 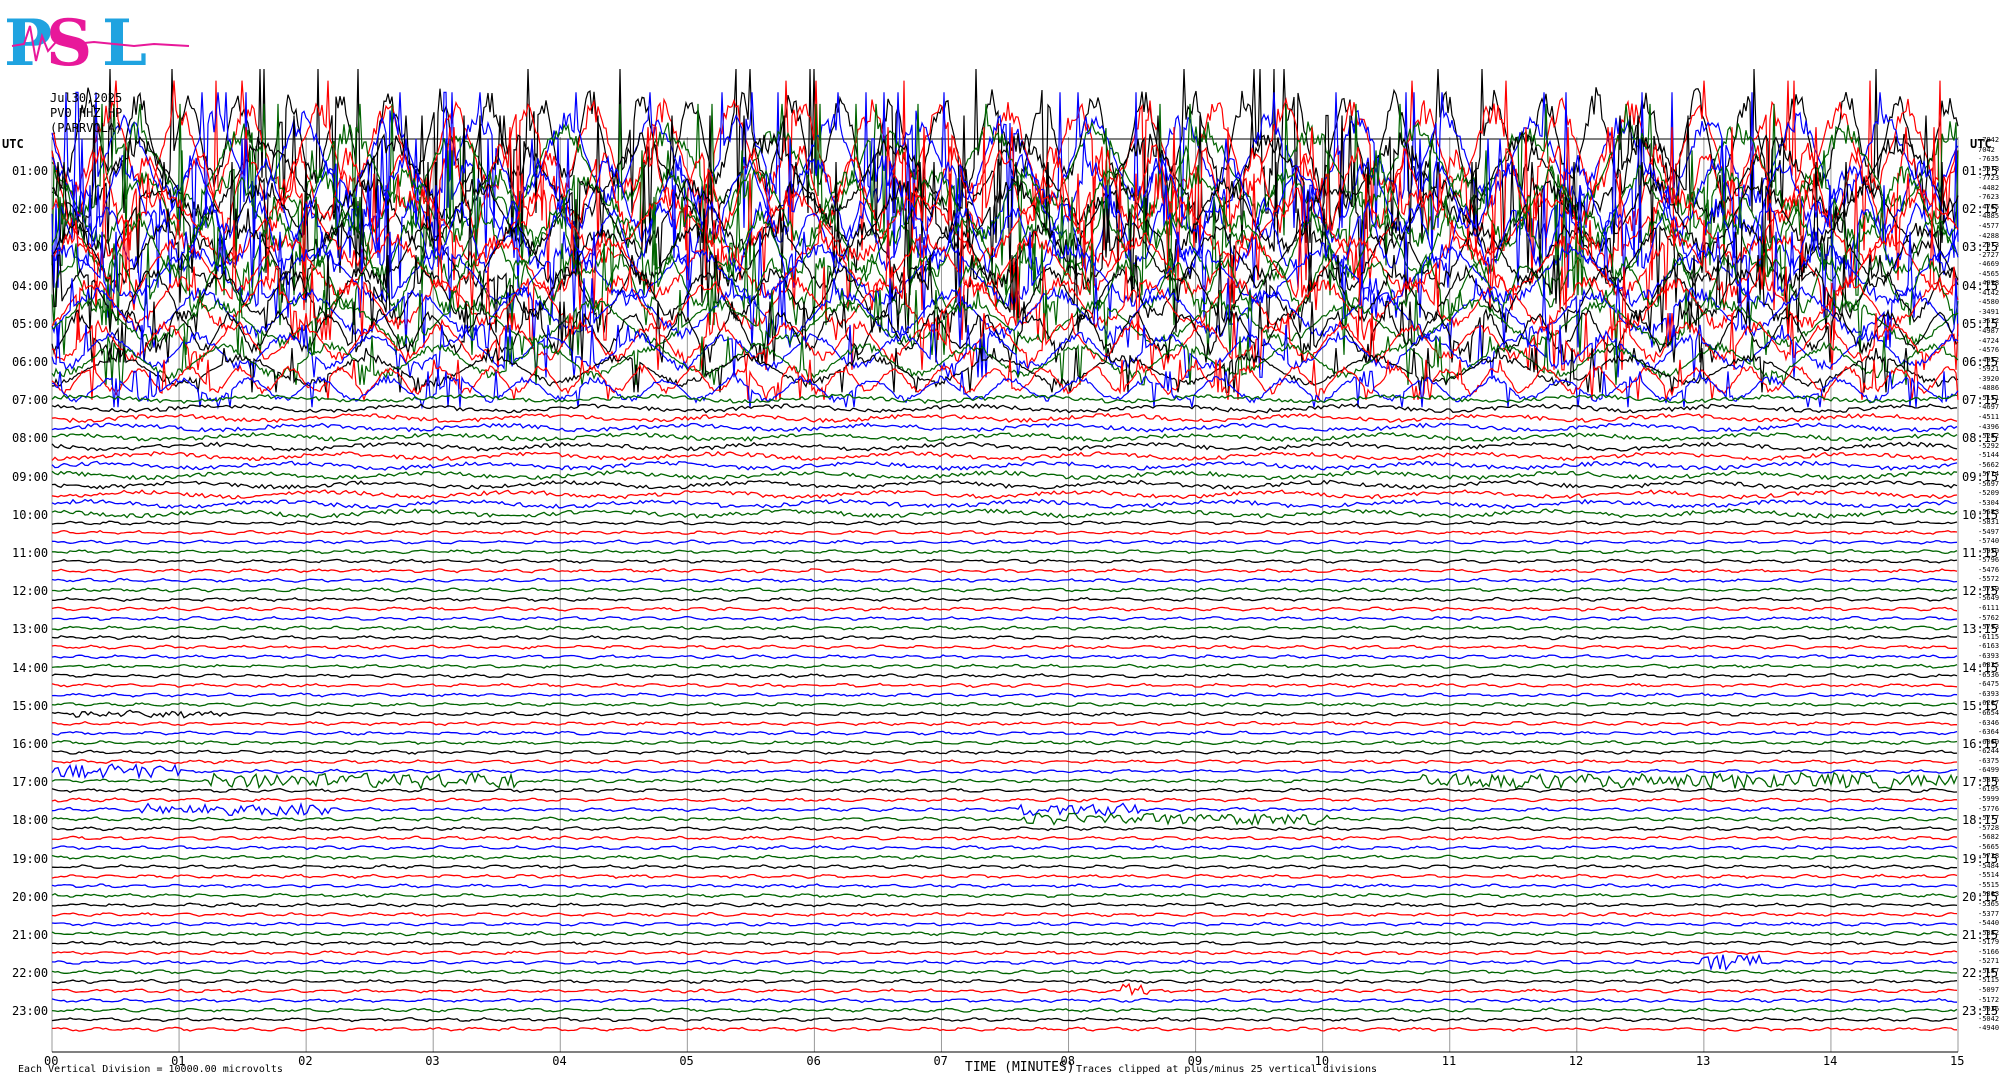 I want to click on trace-offset-label: -5738, so click(x=1989, y=856).